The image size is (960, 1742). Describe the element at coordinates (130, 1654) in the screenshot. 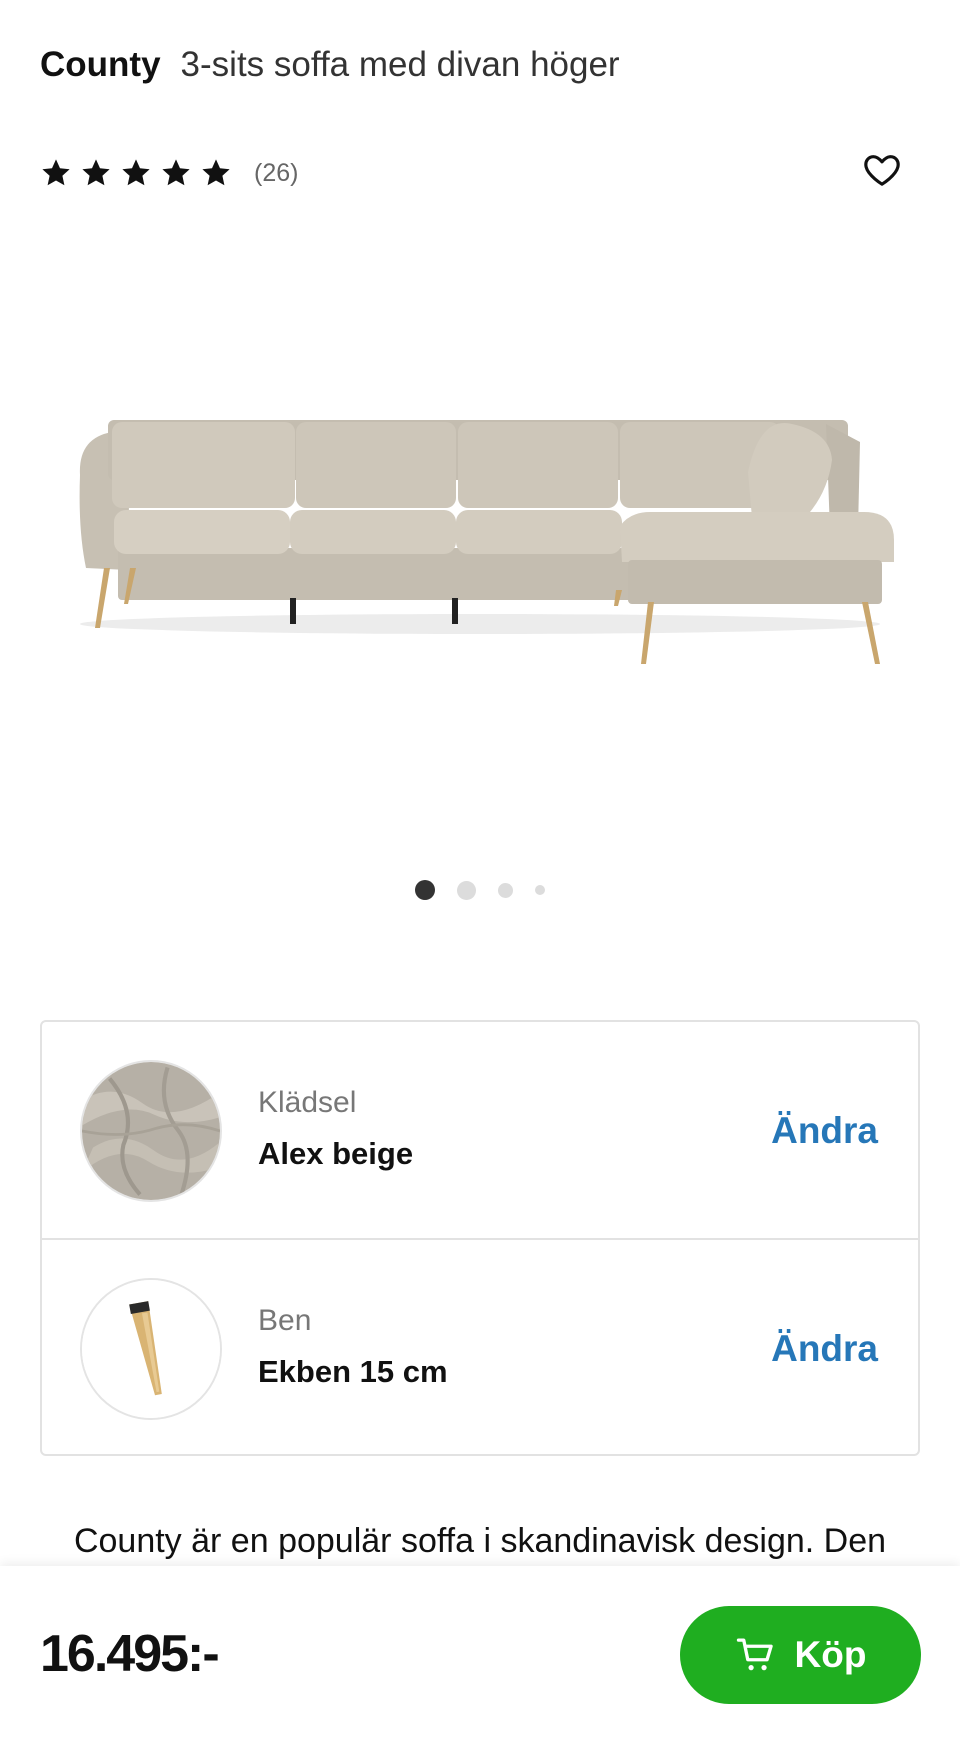

I see `product-price: 16.495:-` at that location.